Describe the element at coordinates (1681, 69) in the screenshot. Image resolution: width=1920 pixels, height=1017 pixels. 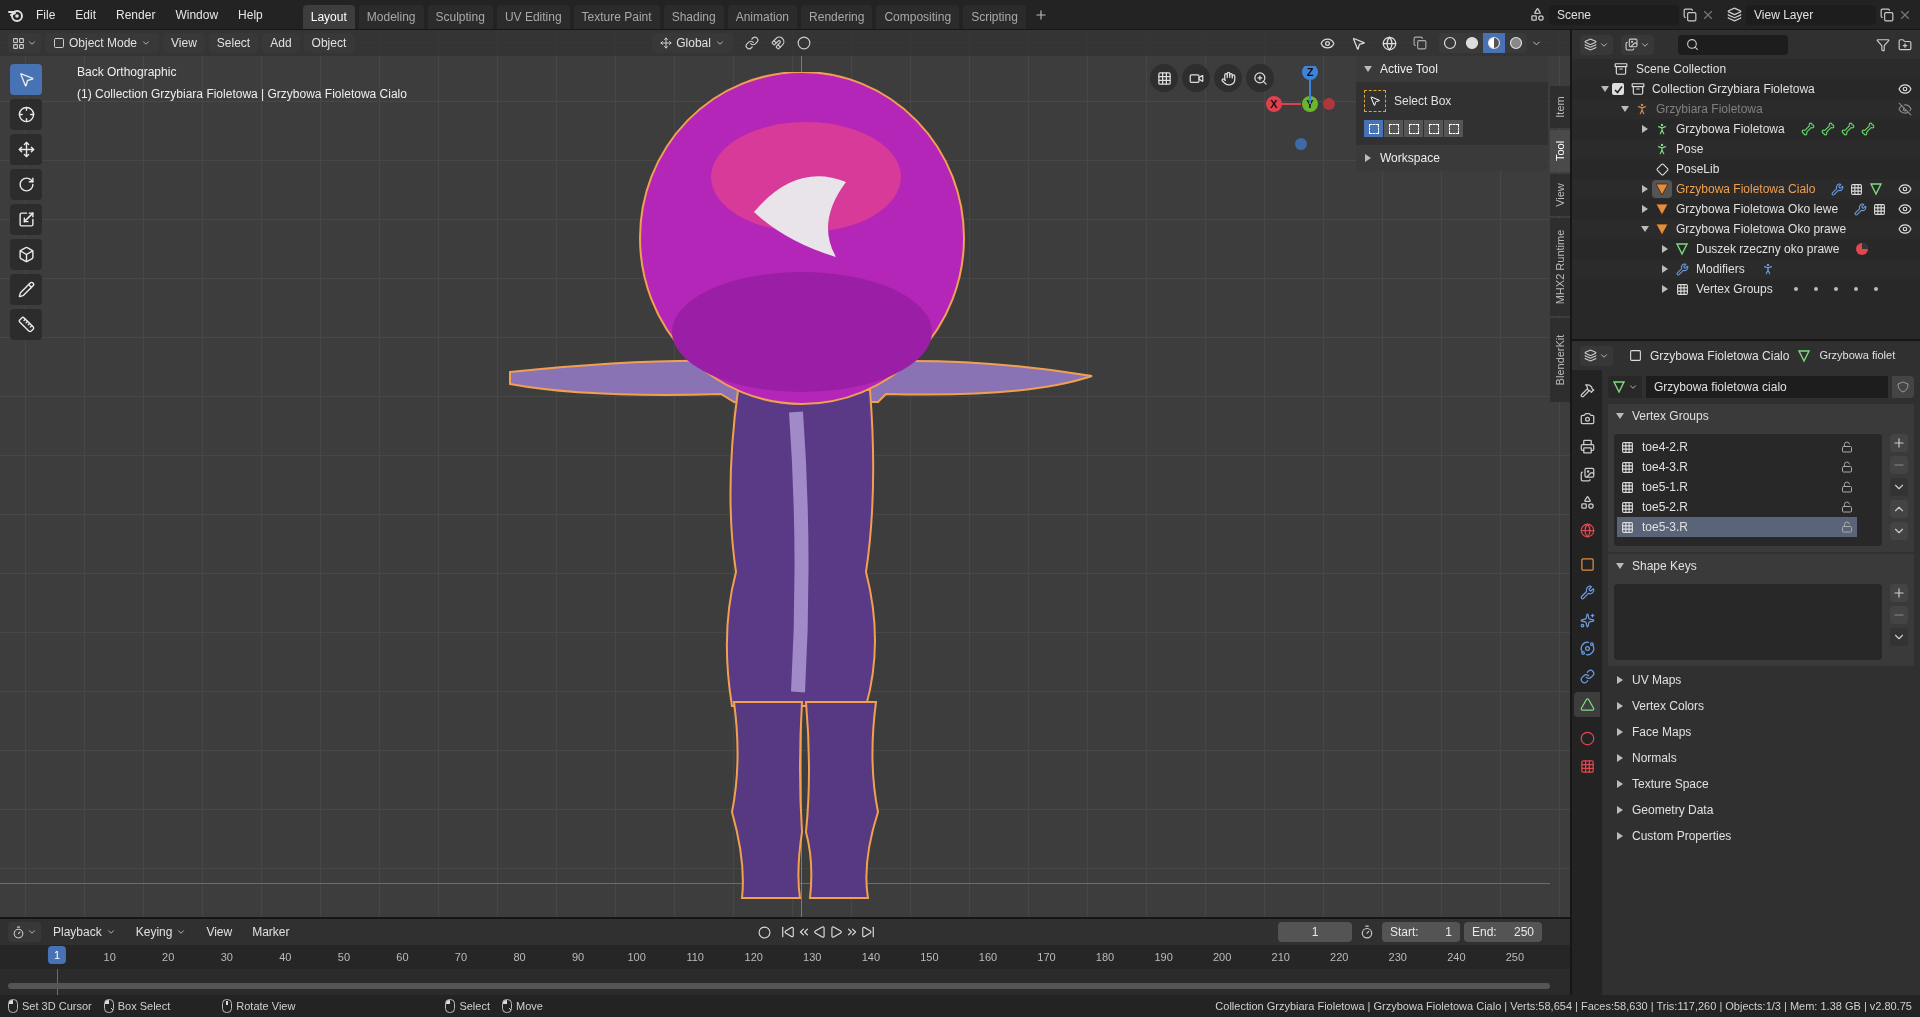
I see `outliner-item: Scene Collection` at that location.